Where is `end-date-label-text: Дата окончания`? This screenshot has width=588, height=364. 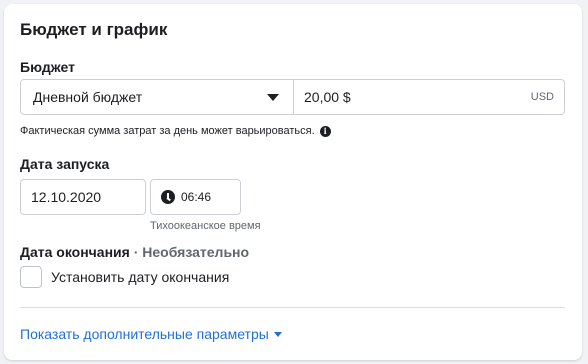 end-date-label-text: Дата окончания is located at coordinates (75, 252).